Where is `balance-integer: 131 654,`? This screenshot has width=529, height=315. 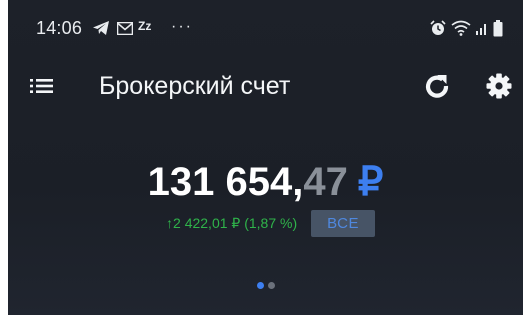 balance-integer: 131 654, is located at coordinates (225, 182).